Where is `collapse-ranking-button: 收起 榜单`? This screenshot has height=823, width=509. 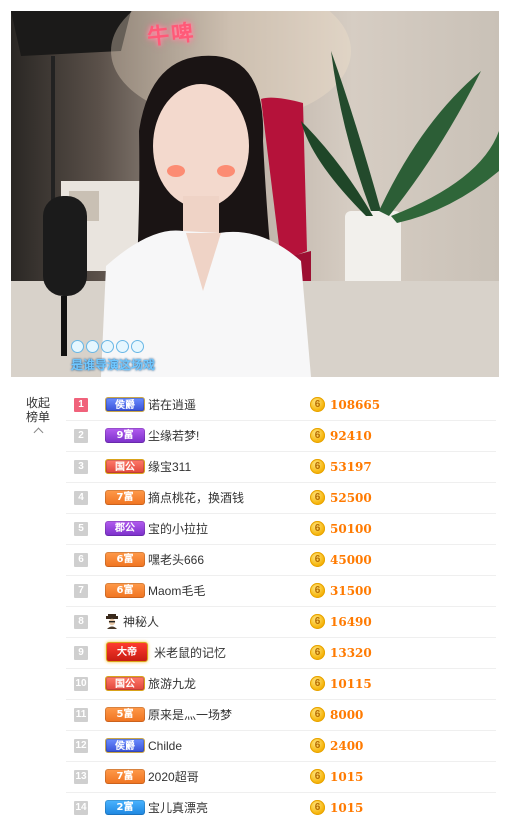
collapse-ranking-button: 收起 榜单 is located at coordinates (38, 417).